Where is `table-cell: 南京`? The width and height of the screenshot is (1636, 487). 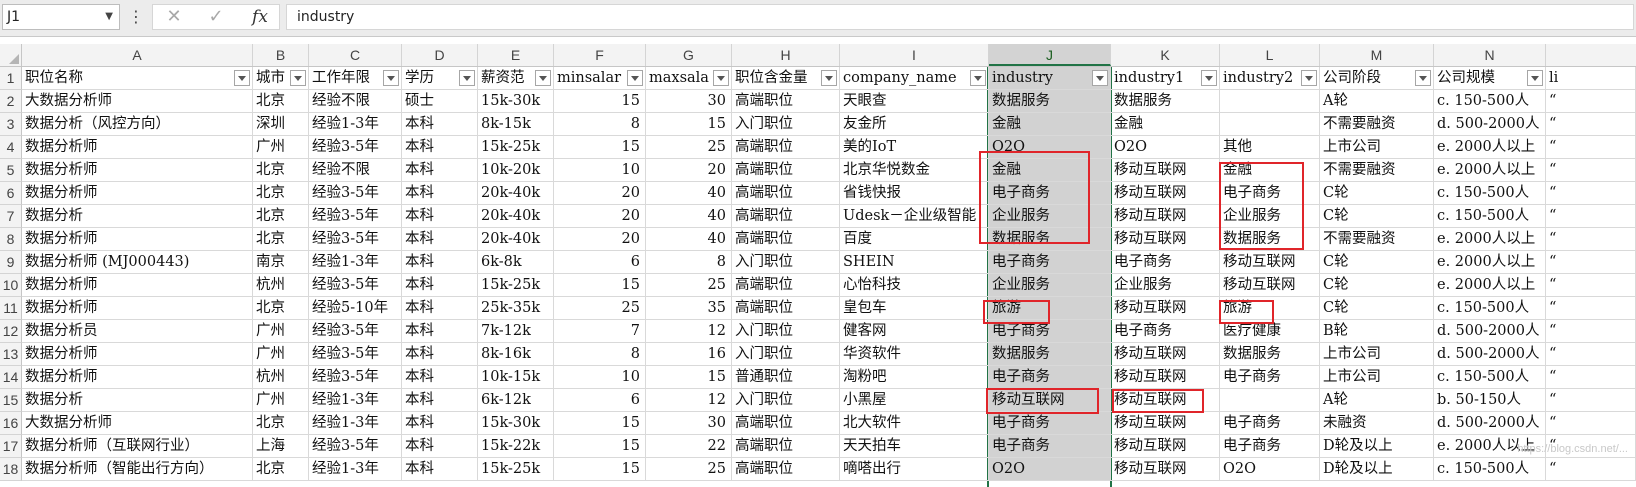 table-cell: 南京 is located at coordinates (281, 262).